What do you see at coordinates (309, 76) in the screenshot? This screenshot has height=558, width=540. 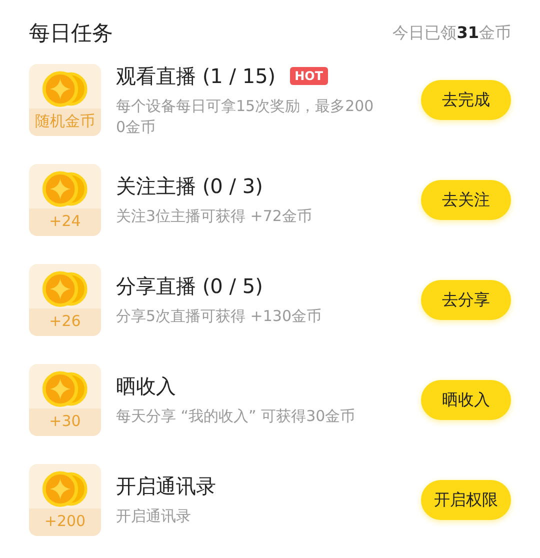 I see `hot-tag: HOT` at bounding box center [309, 76].